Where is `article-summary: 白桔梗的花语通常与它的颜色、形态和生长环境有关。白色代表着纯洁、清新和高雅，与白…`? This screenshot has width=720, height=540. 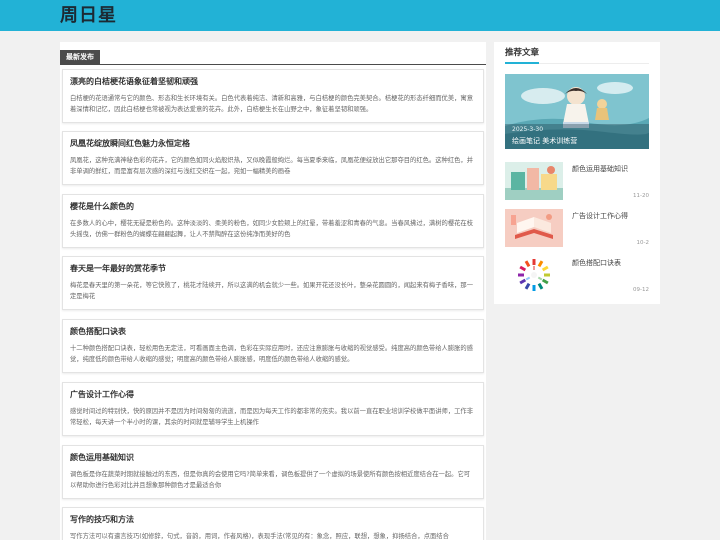
article-summary: 白桔梗的花语通常与它的颜色、形态和生长环境有关。白色代表着纯洁、清新和高雅，与白… is located at coordinates (271, 104).